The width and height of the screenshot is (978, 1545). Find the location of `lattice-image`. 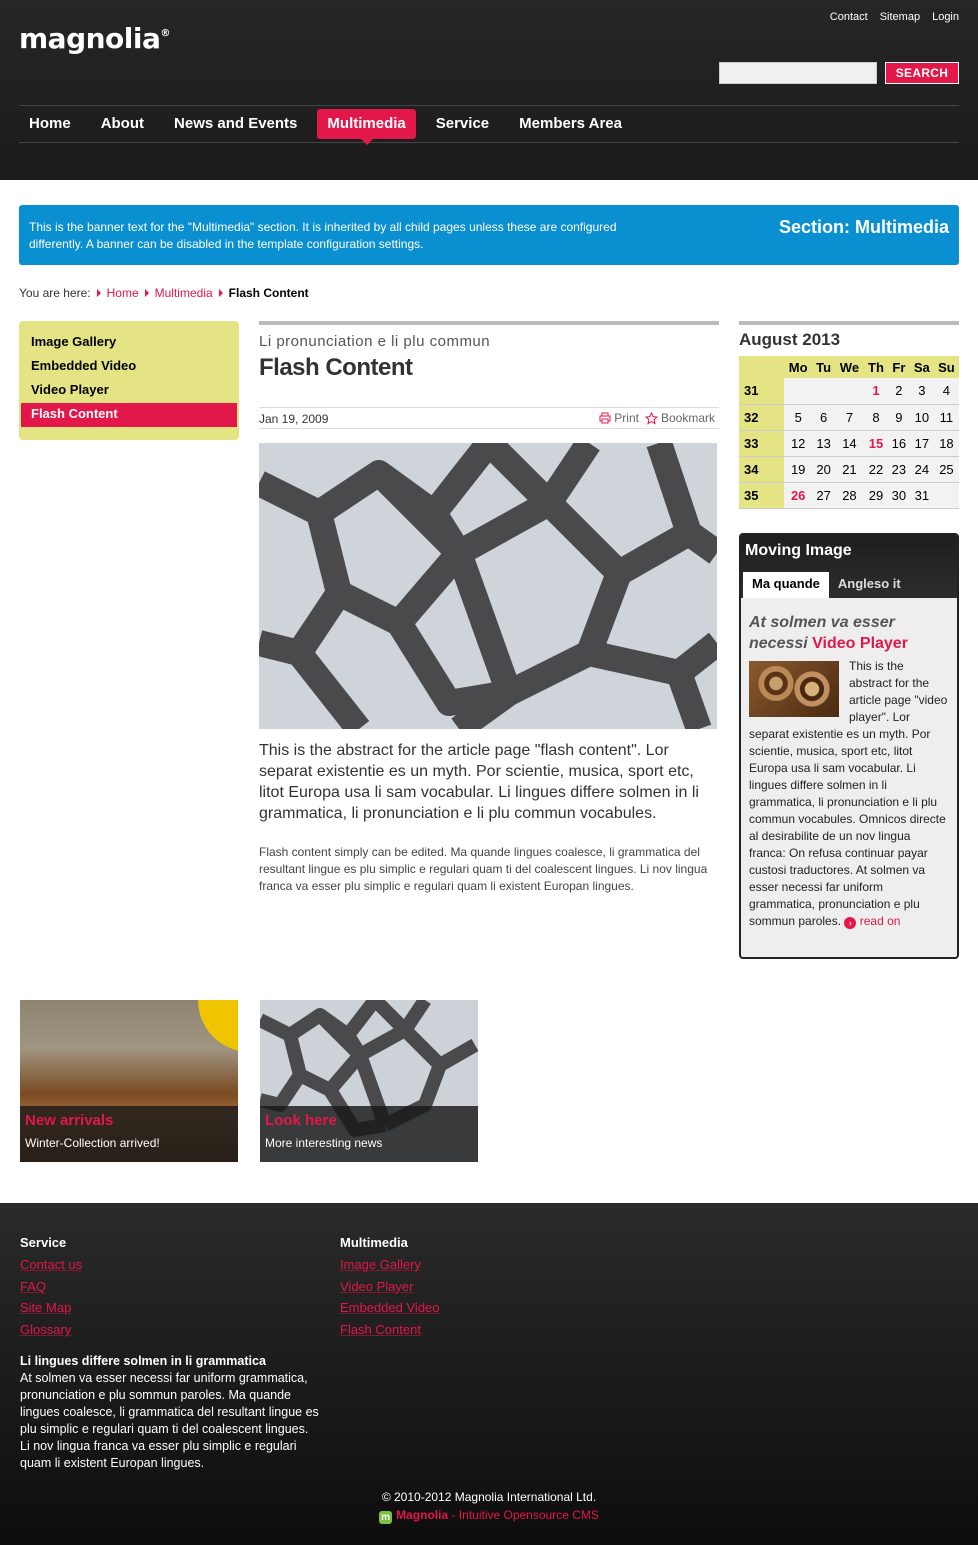

lattice-image is located at coordinates (488, 586).